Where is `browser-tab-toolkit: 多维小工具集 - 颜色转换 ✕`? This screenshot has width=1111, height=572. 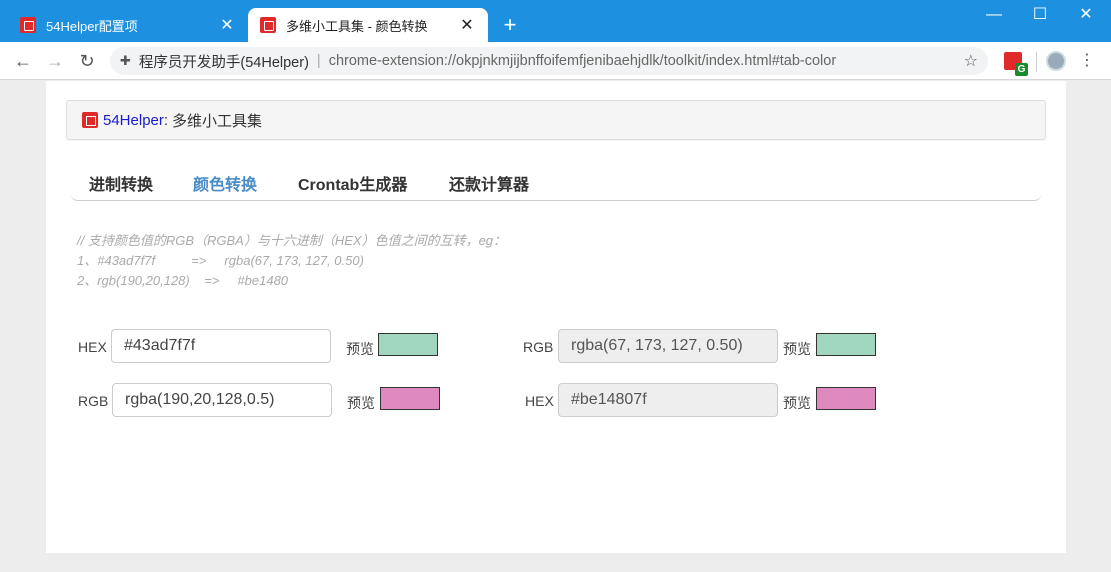
browser-tab-toolkit: 多维小工具集 - 颜色转换 ✕ is located at coordinates (368, 25).